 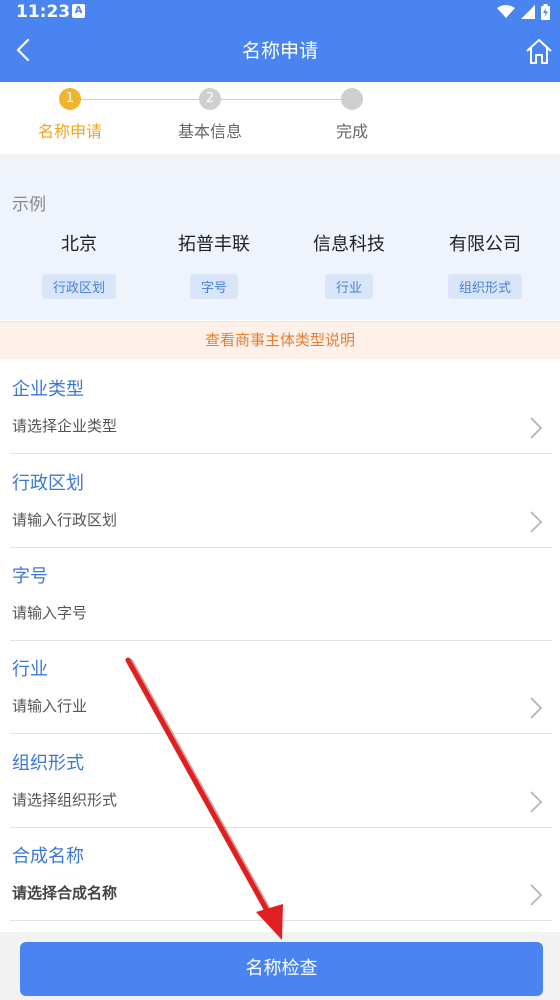 What do you see at coordinates (43, 12) in the screenshot?
I see `status-time: 11:23` at bounding box center [43, 12].